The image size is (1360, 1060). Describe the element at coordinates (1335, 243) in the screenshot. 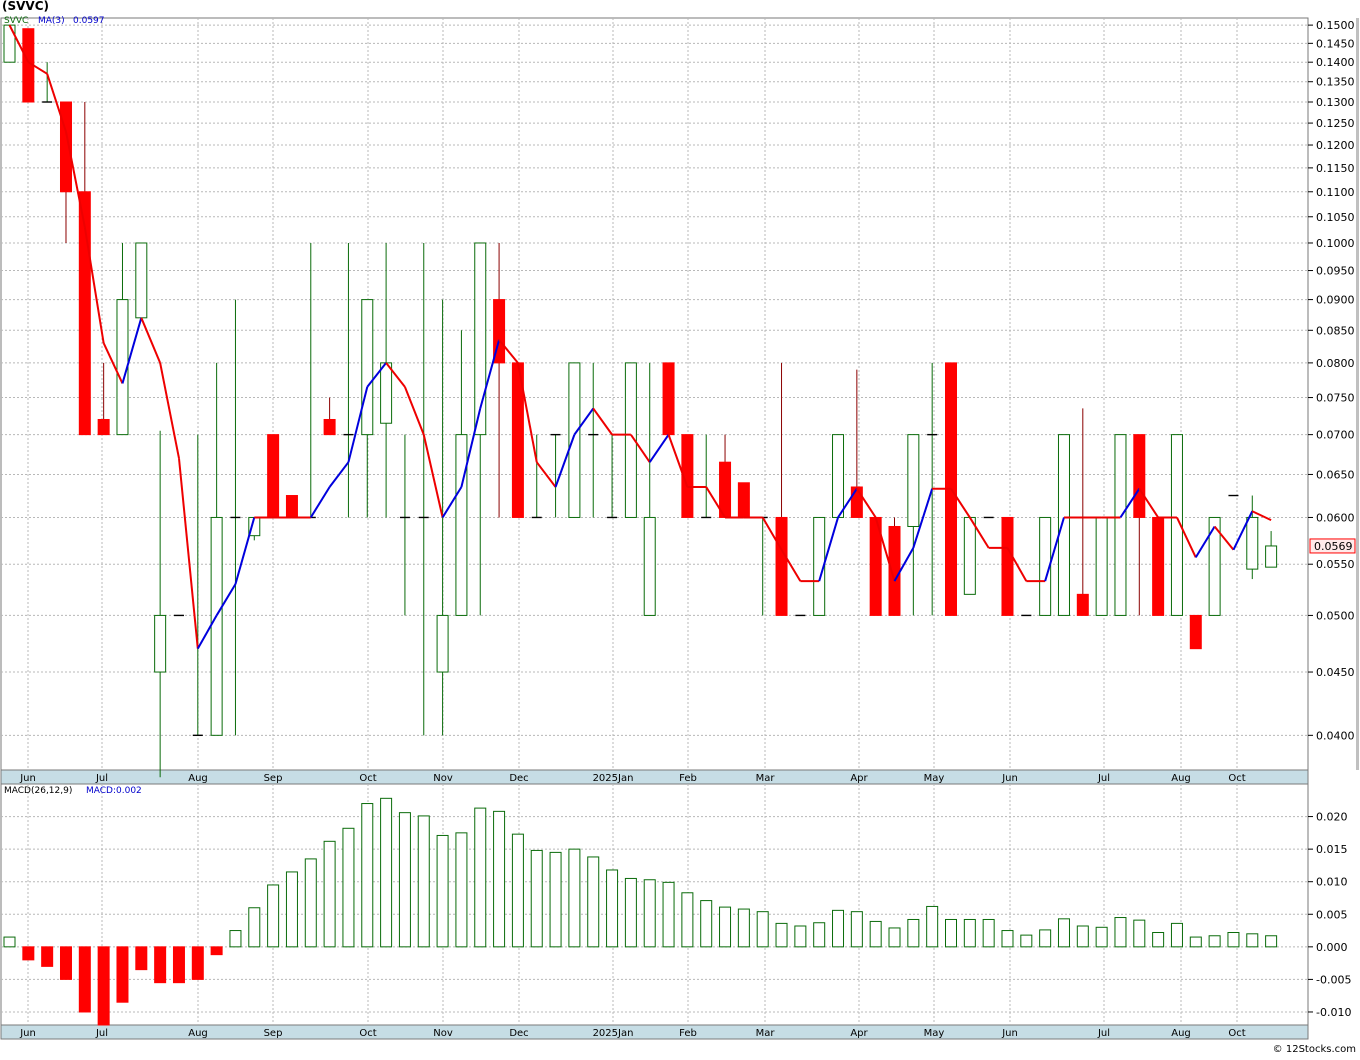

I see `y-tick-label: 0.1000` at that location.